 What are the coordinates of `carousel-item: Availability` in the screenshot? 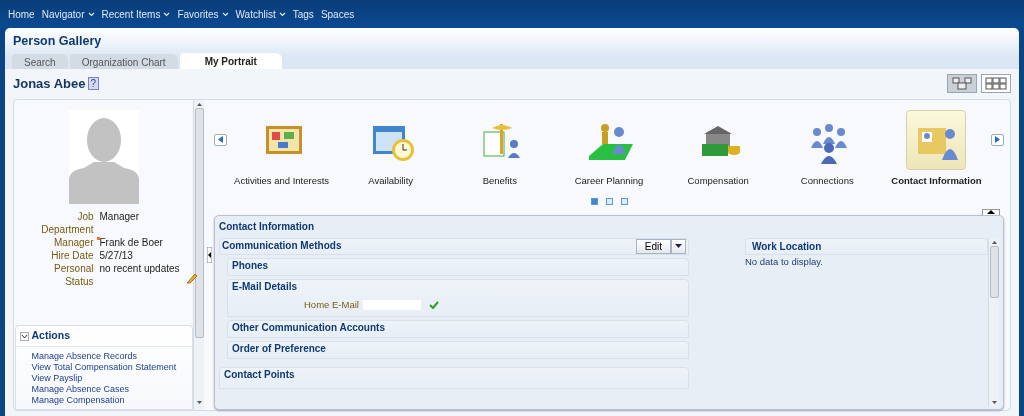 It's located at (391, 148).